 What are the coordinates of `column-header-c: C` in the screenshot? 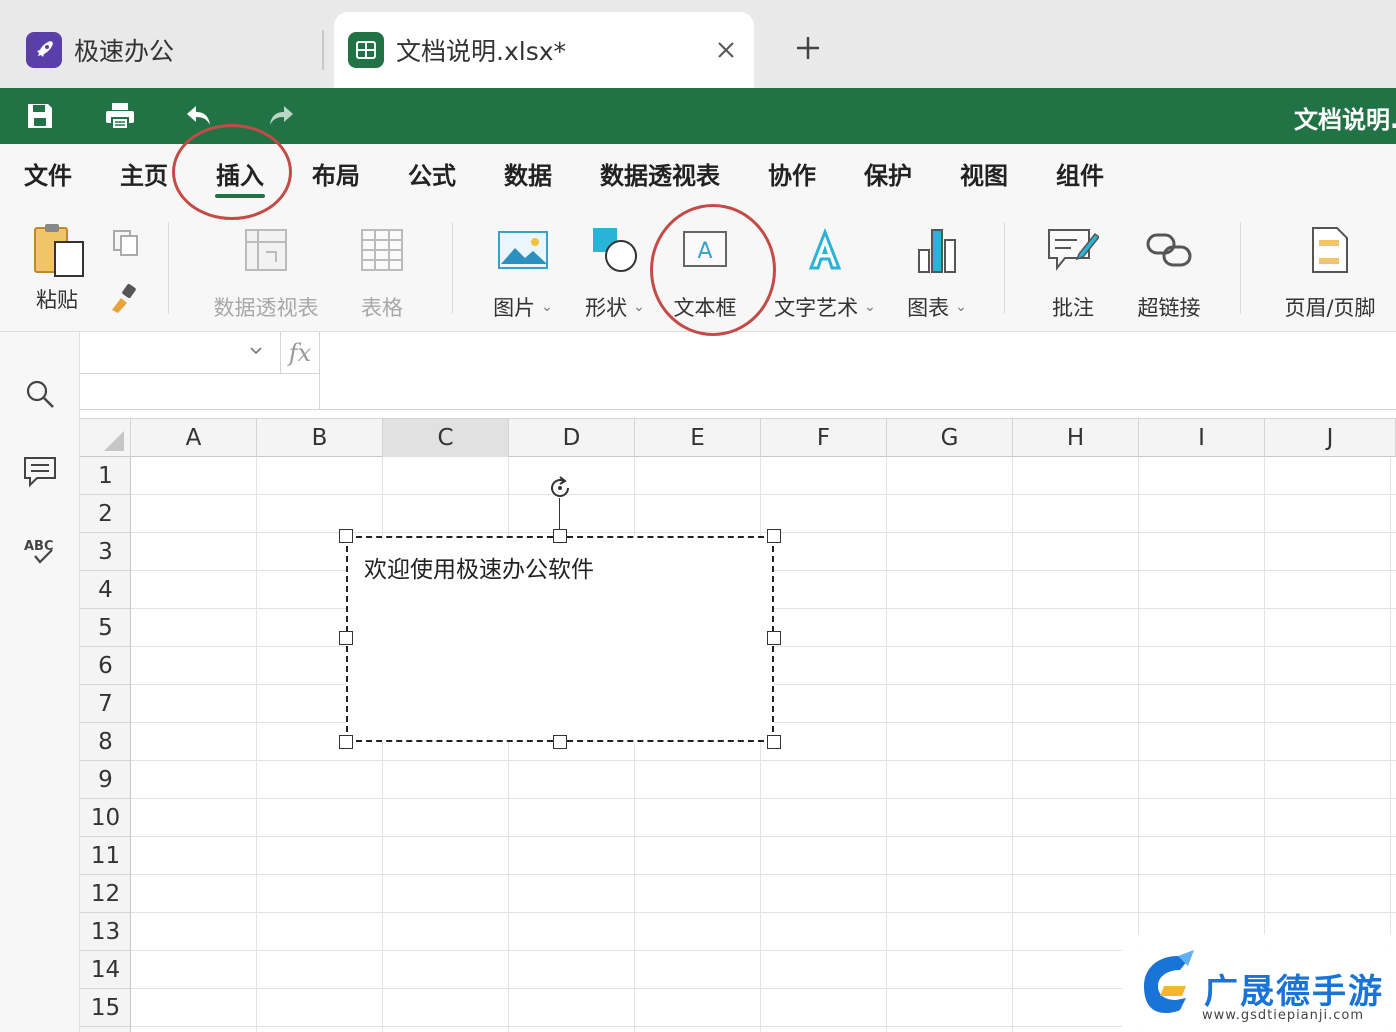 It's located at (446, 438).